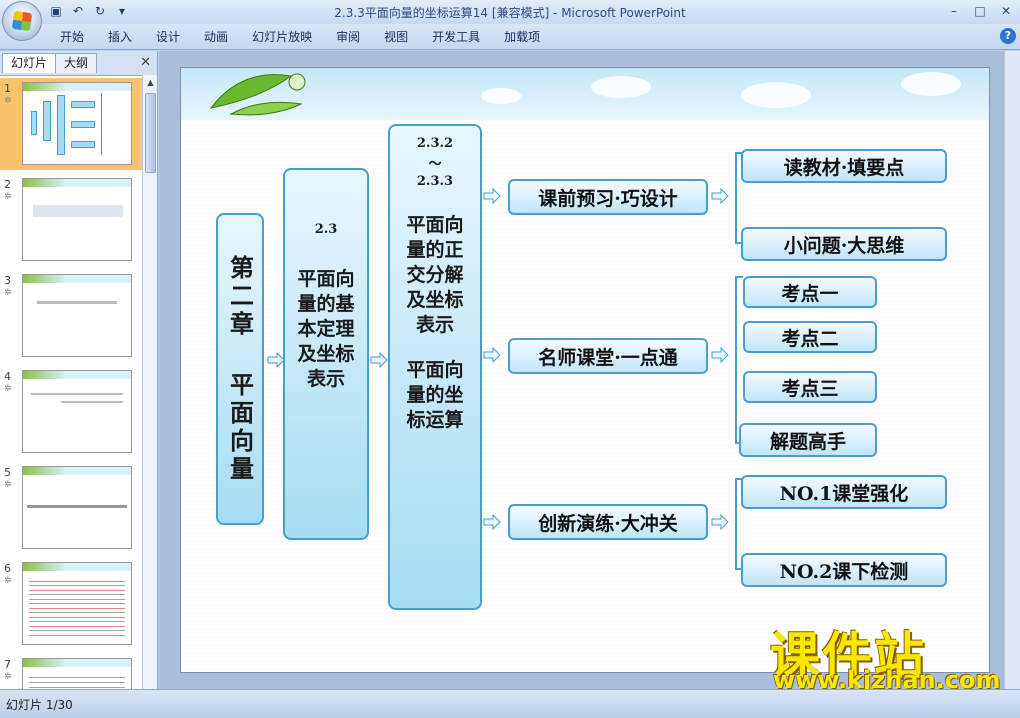  I want to click on leaf-class-reinforce: NO.1课堂强化, so click(844, 492).